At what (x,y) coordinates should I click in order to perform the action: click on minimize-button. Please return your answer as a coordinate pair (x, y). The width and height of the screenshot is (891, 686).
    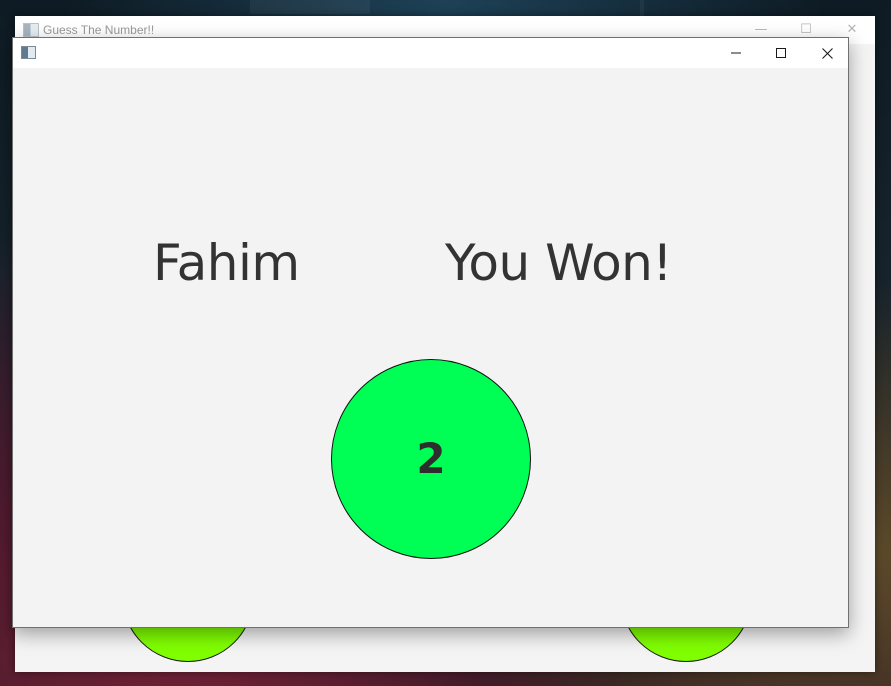
    Looking at the image, I should click on (736, 53).